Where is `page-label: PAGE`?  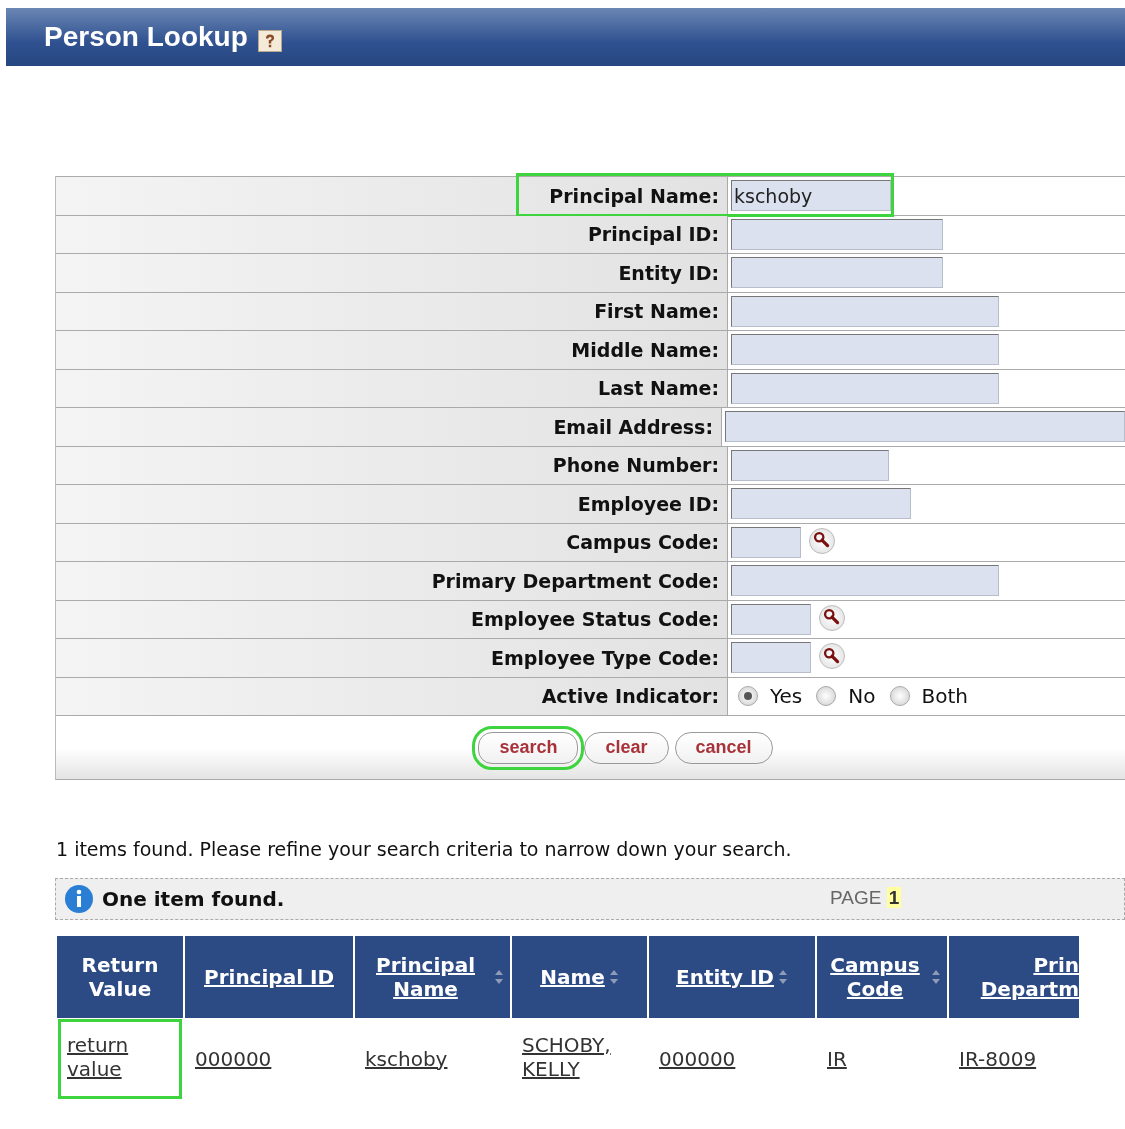
page-label: PAGE is located at coordinates (856, 898).